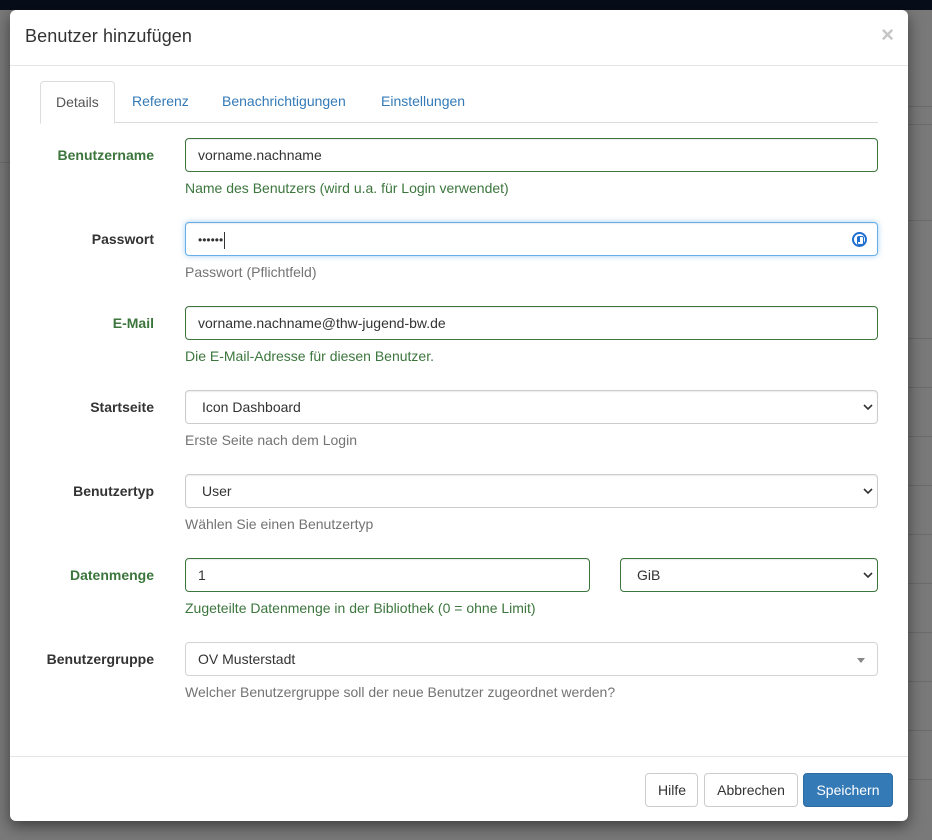 The width and height of the screenshot is (932, 840). I want to click on usertype-help: Wählen Sie einen Benutzertyp, so click(279, 524).